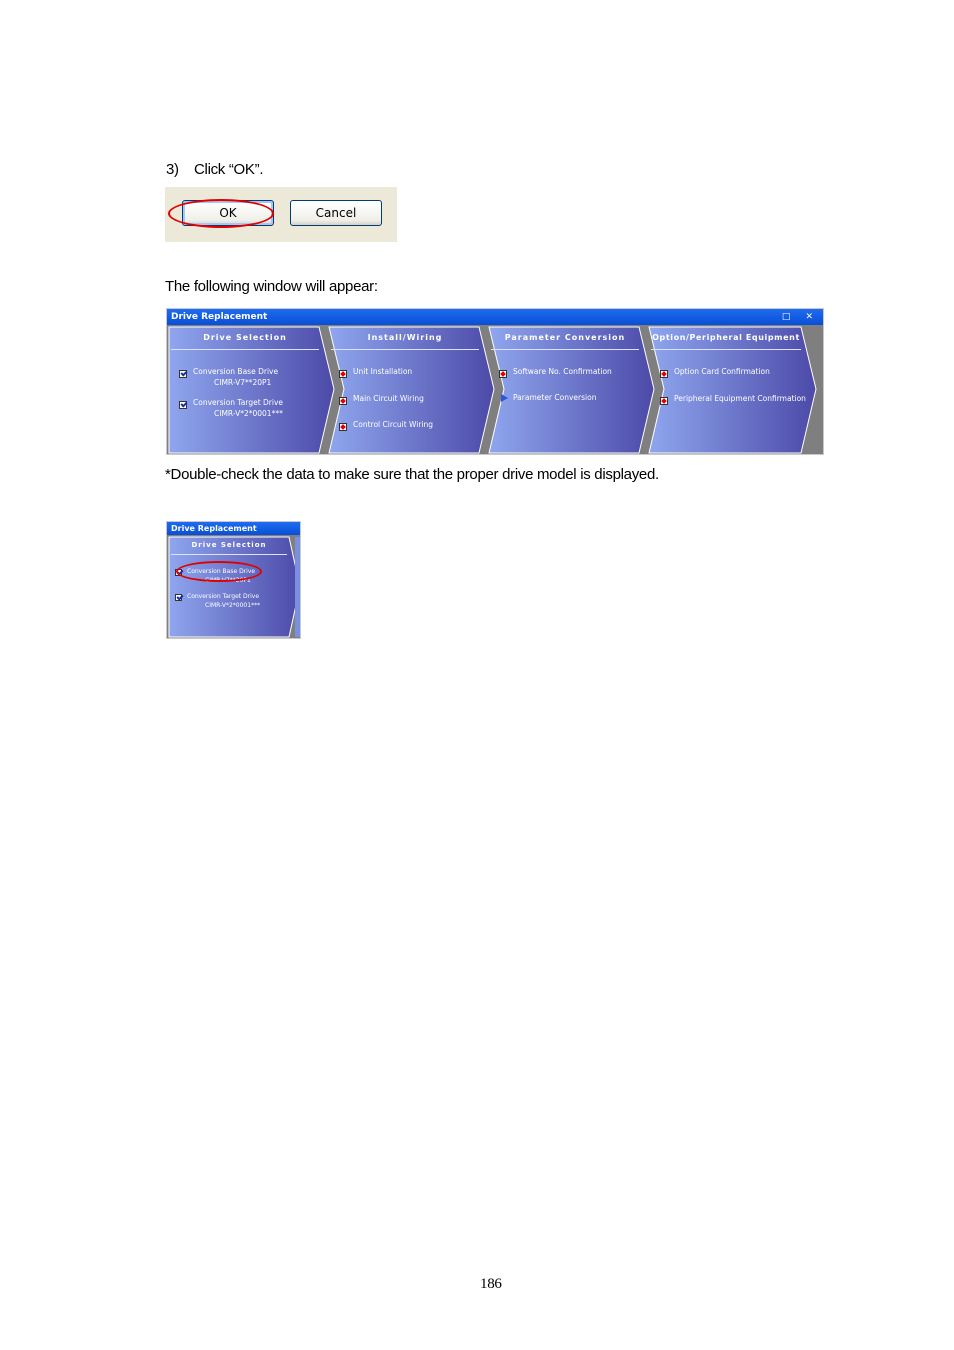  Describe the element at coordinates (271, 286) in the screenshot. I see `following-window-caption: The following window will appear:` at that location.